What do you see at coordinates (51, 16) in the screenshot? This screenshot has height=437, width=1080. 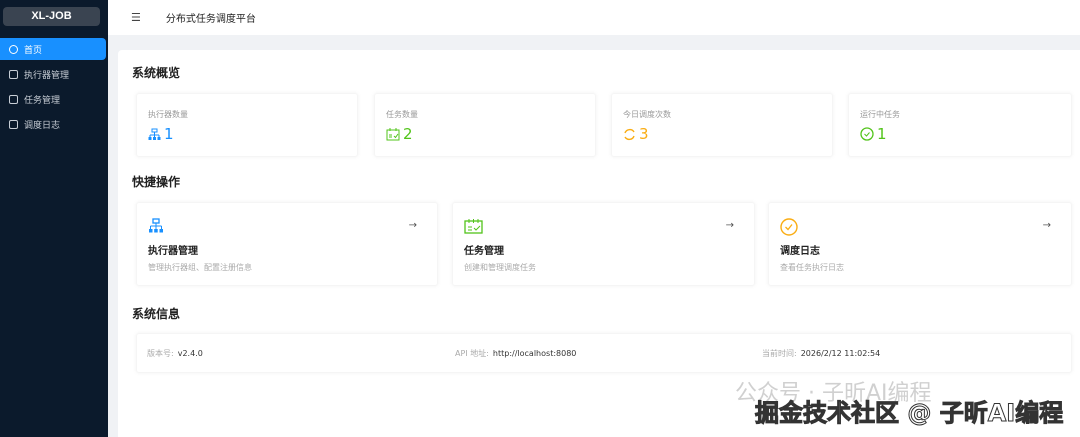 I see `logo: XL-JOB` at bounding box center [51, 16].